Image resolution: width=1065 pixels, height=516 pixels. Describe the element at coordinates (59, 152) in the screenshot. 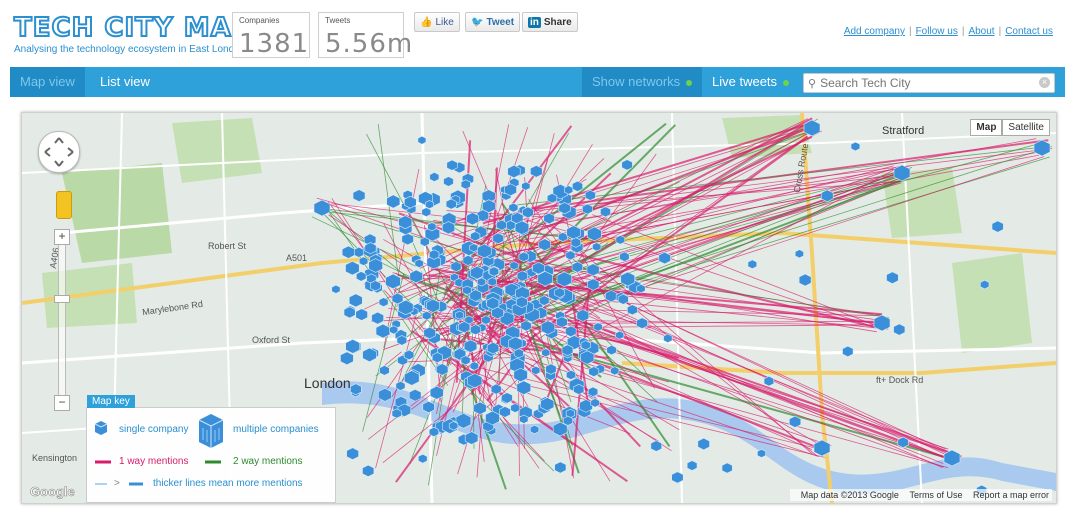

I see `pan-control` at that location.